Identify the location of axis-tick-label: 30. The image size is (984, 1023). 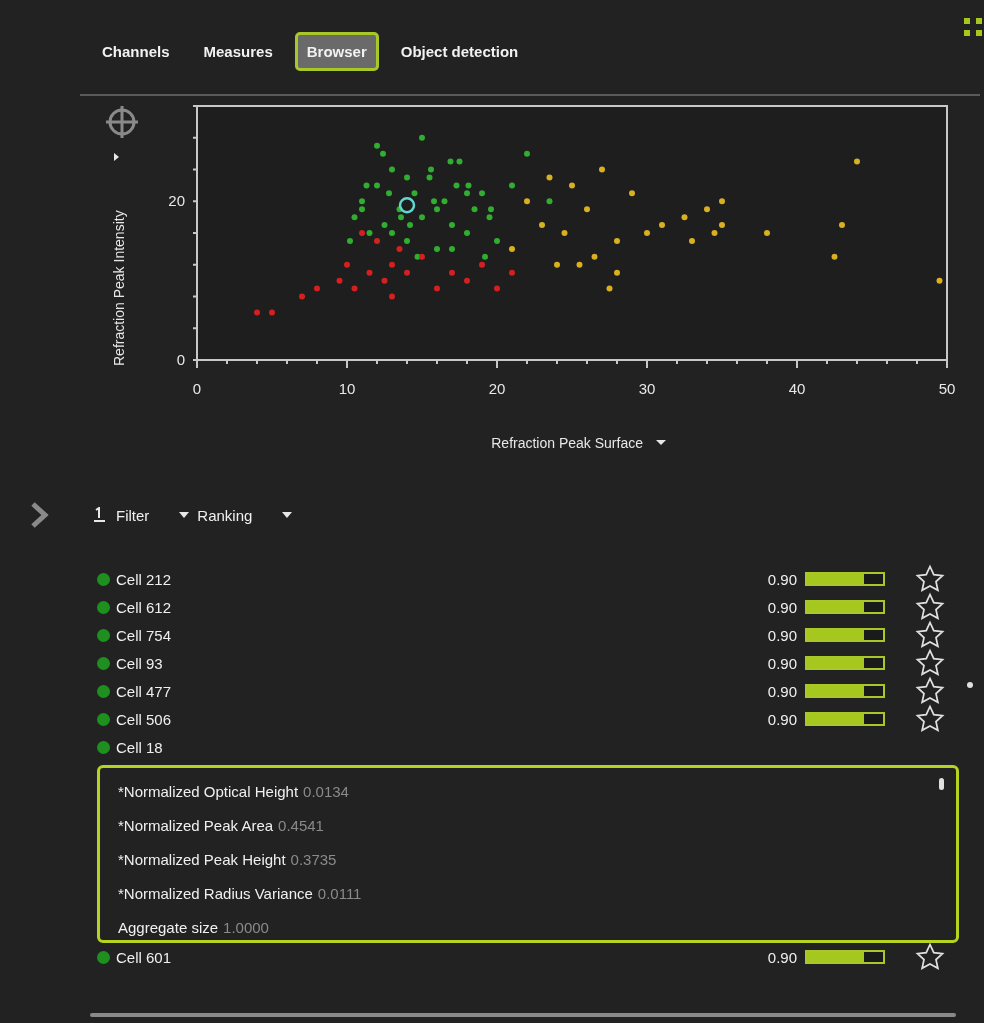
(647, 388).